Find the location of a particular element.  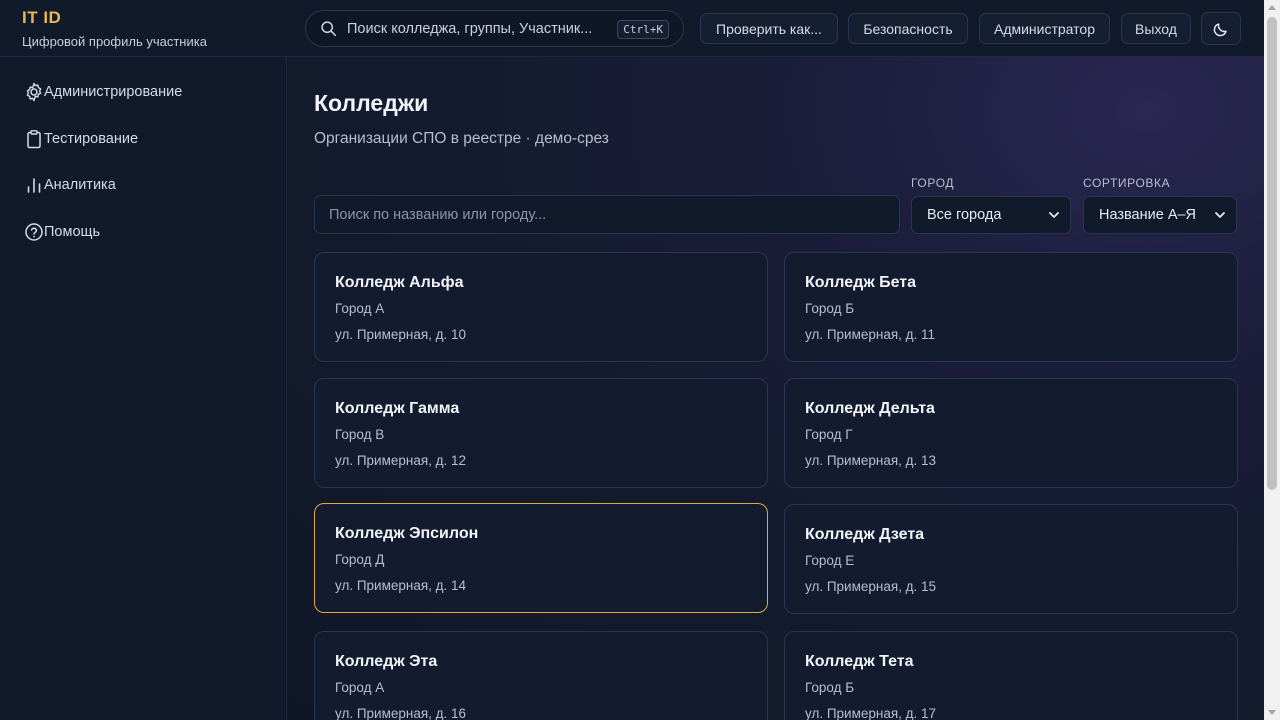

sidebar-item-administration: Администрирование is located at coordinates (103, 92).